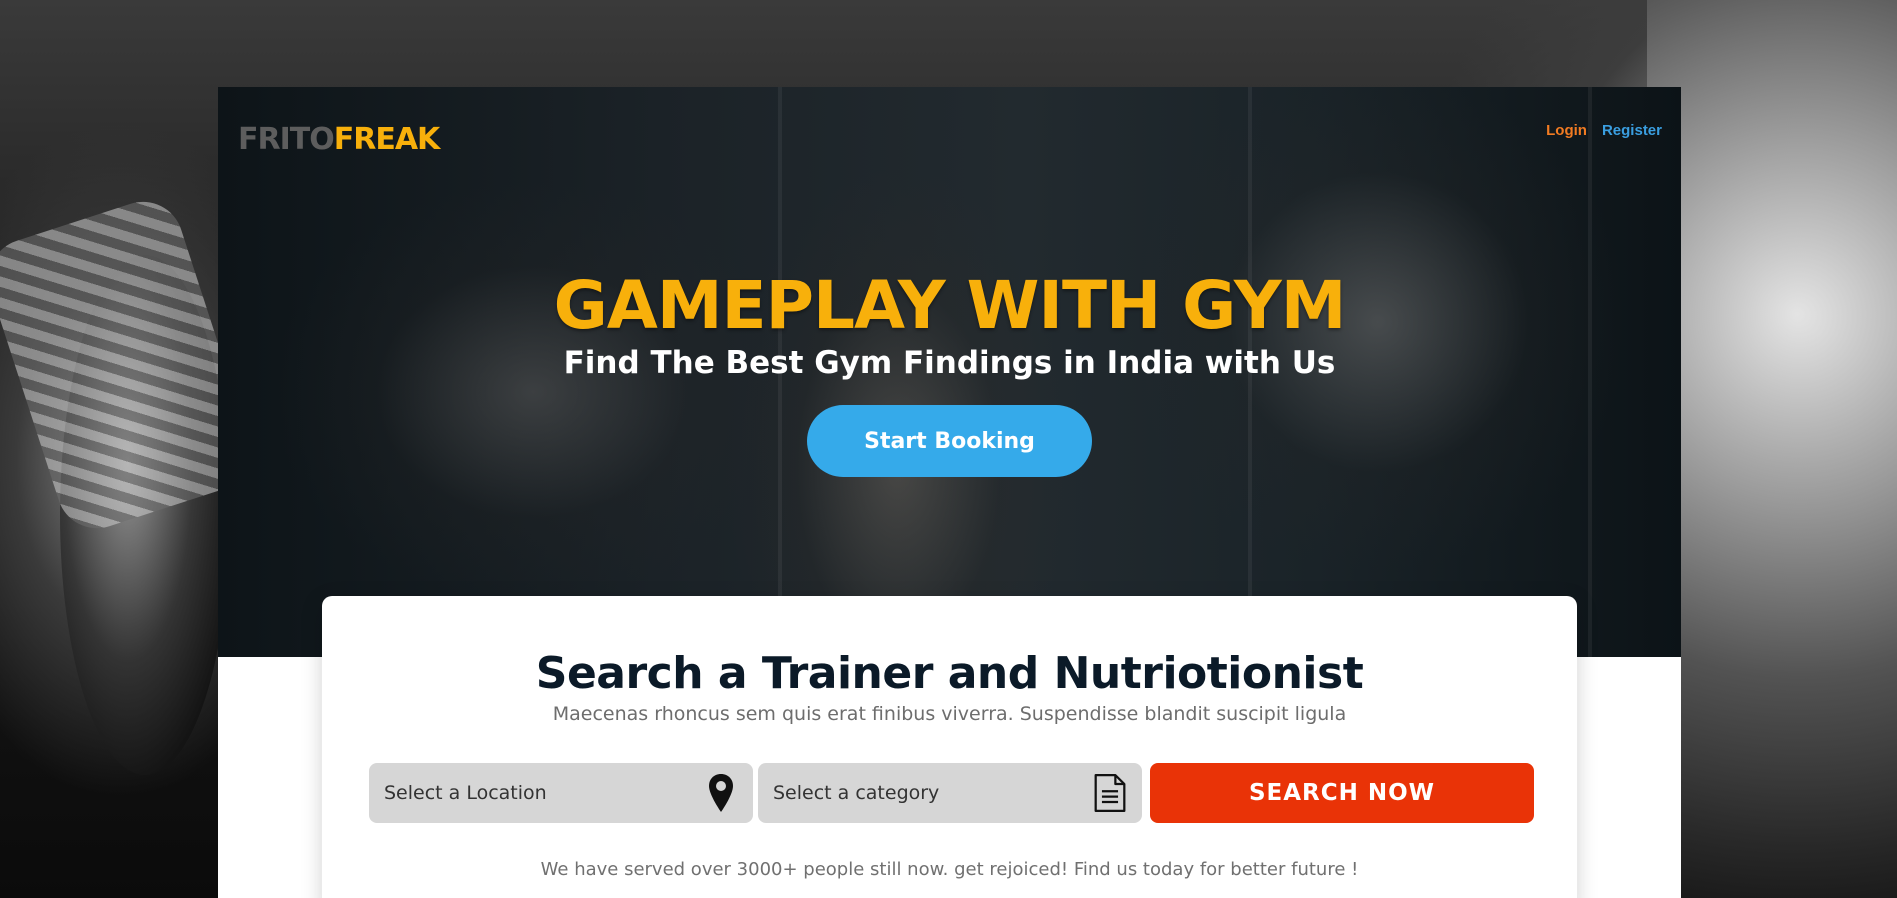  What do you see at coordinates (1566, 130) in the screenshot?
I see `login-link: Login` at bounding box center [1566, 130].